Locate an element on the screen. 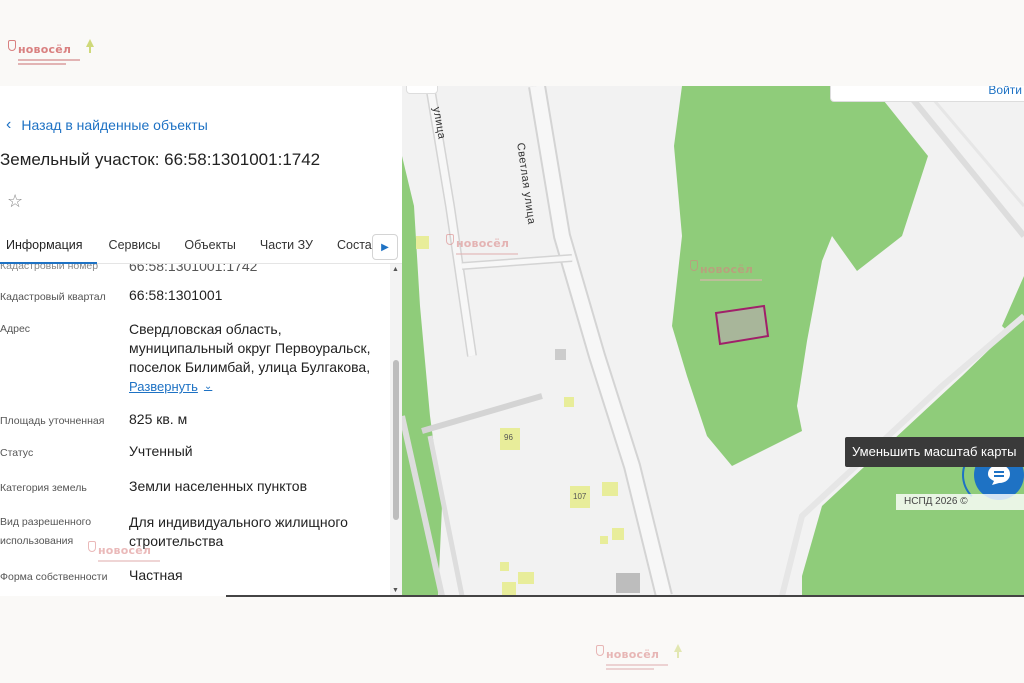 This screenshot has height=683, width=1024. map-control-button is located at coordinates (422, 90).